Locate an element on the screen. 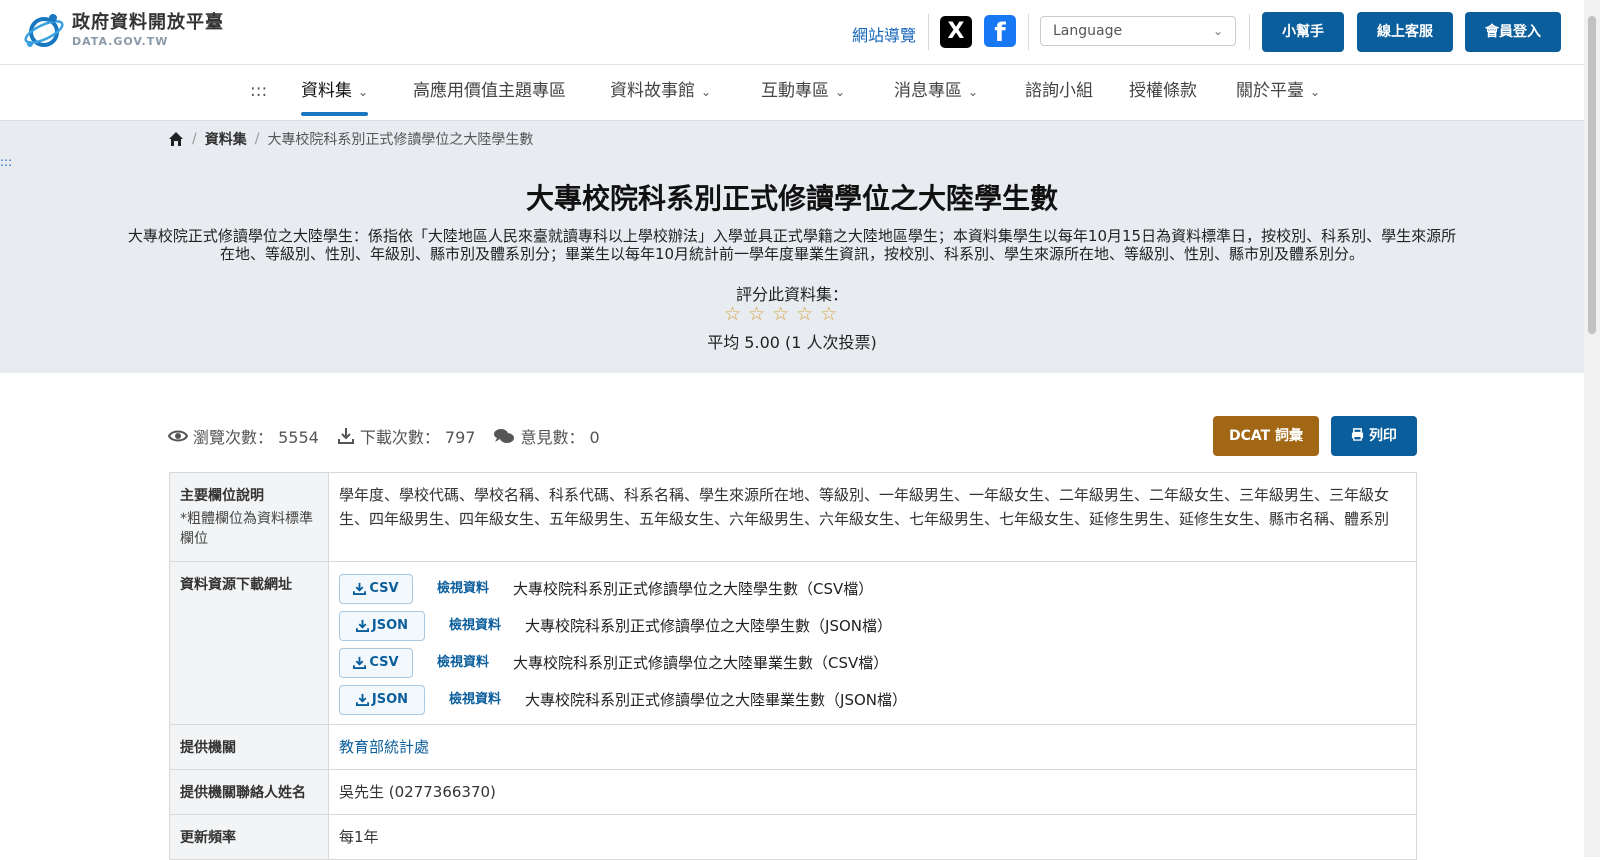 The width and height of the screenshot is (1600, 860). format-label: JSON is located at coordinates (390, 625).